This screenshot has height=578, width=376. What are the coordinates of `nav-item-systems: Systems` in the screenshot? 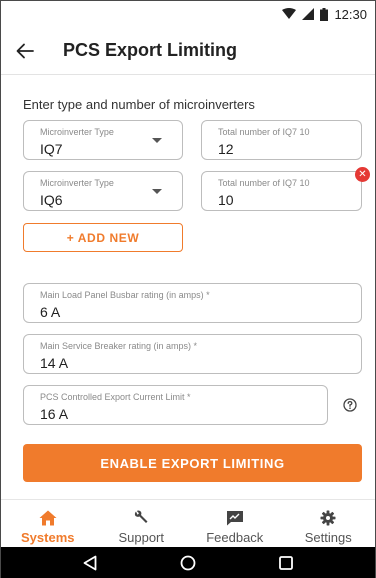 It's located at (48, 523).